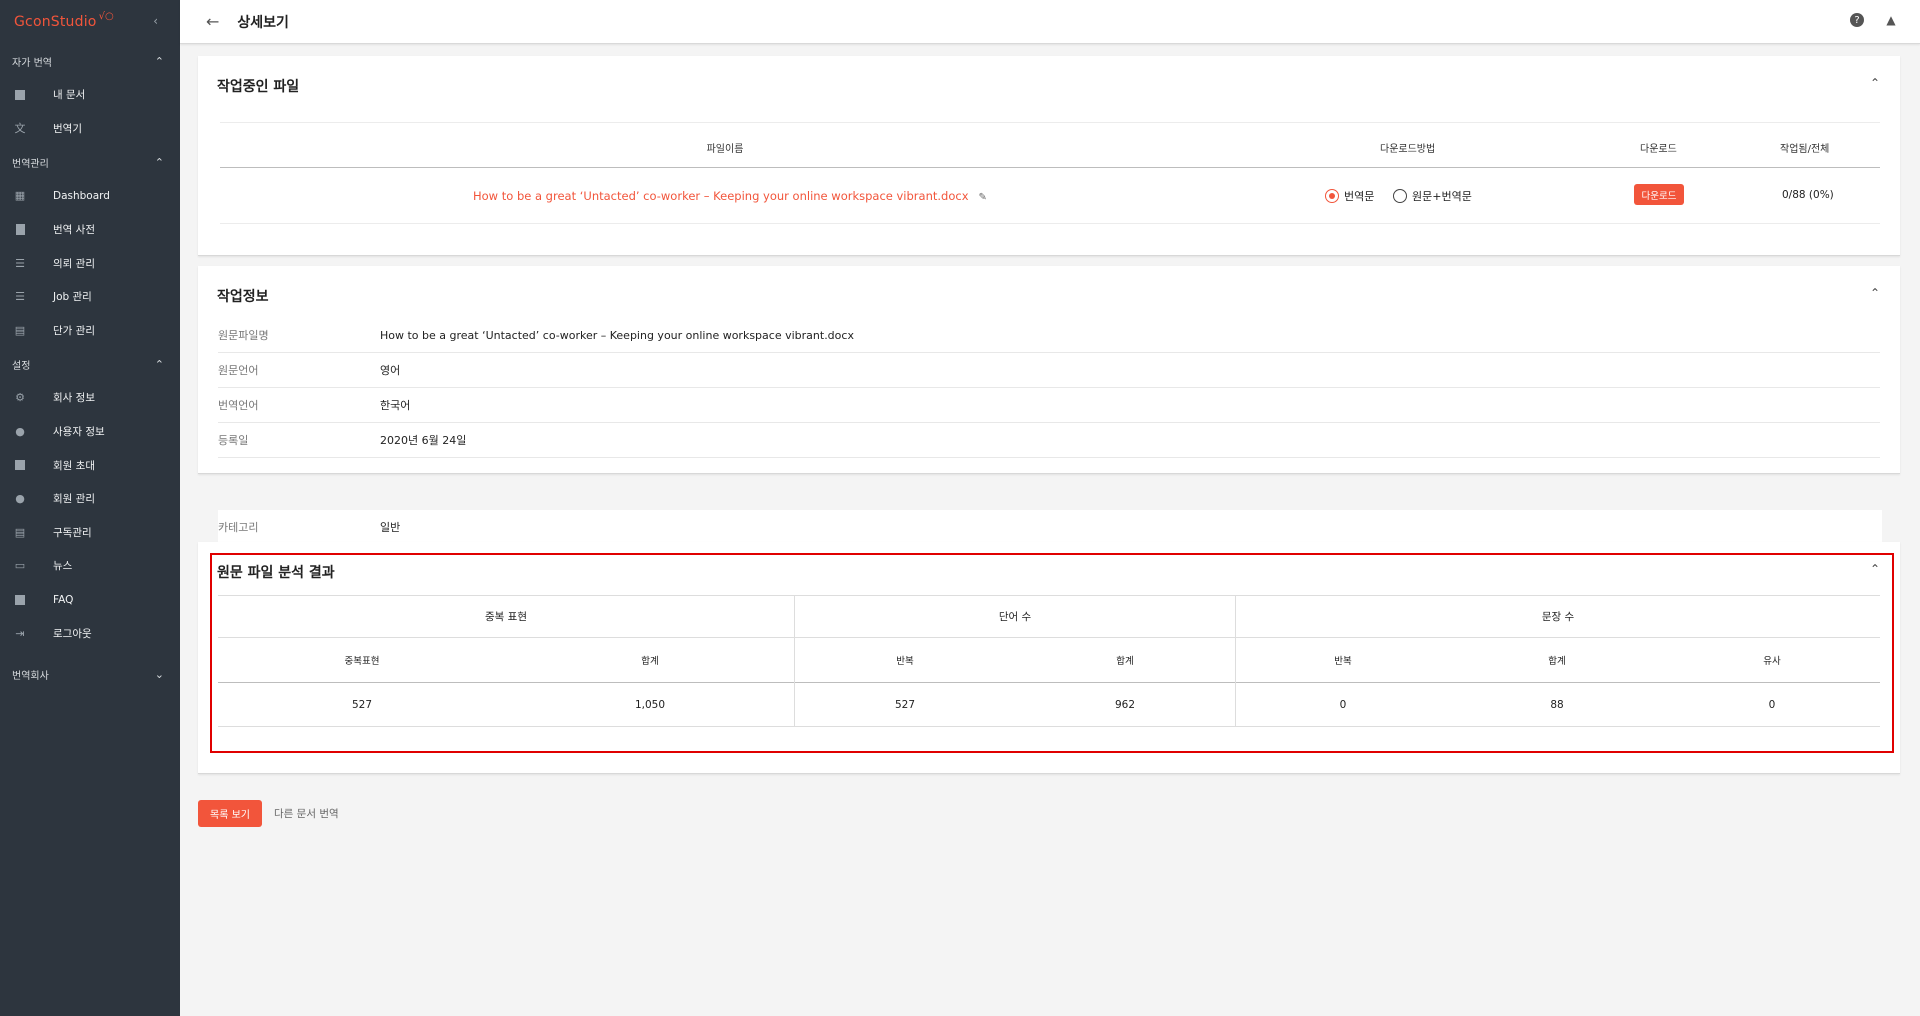 The width and height of the screenshot is (1920, 1016). Describe the element at coordinates (90, 675) in the screenshot. I see `sidebar-section-translation-company: 번역회사 ⌄` at that location.